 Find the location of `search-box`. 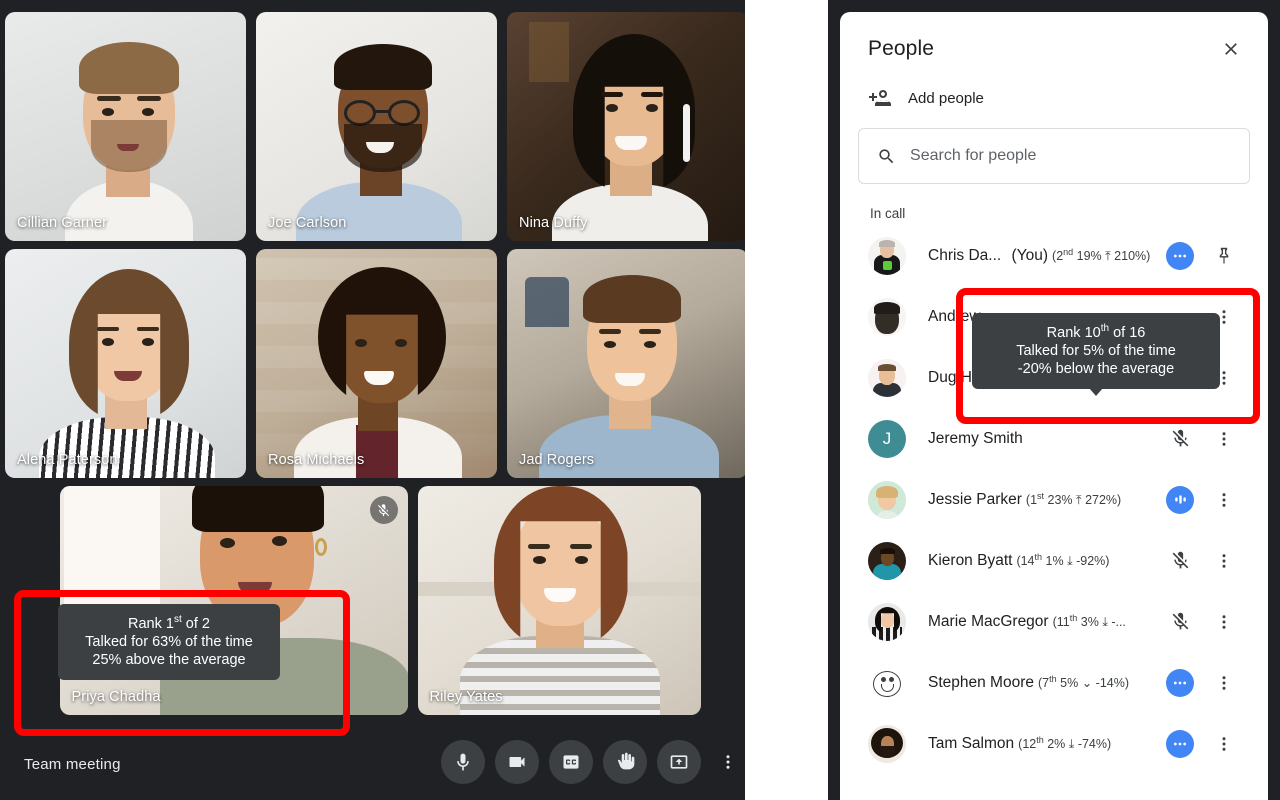

search-box is located at coordinates (1054, 156).